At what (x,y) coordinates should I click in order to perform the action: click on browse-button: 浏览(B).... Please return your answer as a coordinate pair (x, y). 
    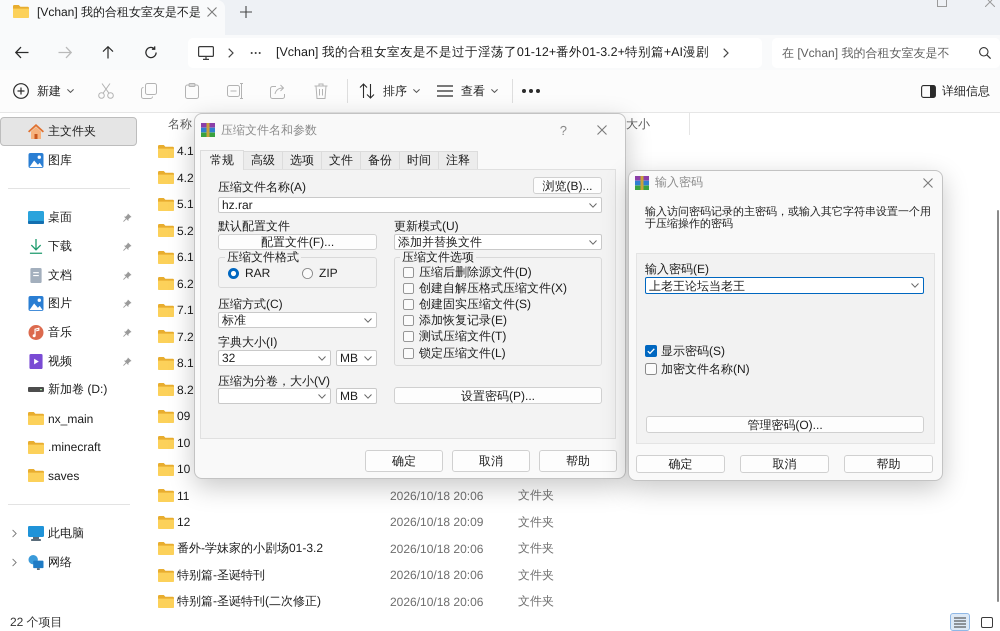
    Looking at the image, I should click on (567, 185).